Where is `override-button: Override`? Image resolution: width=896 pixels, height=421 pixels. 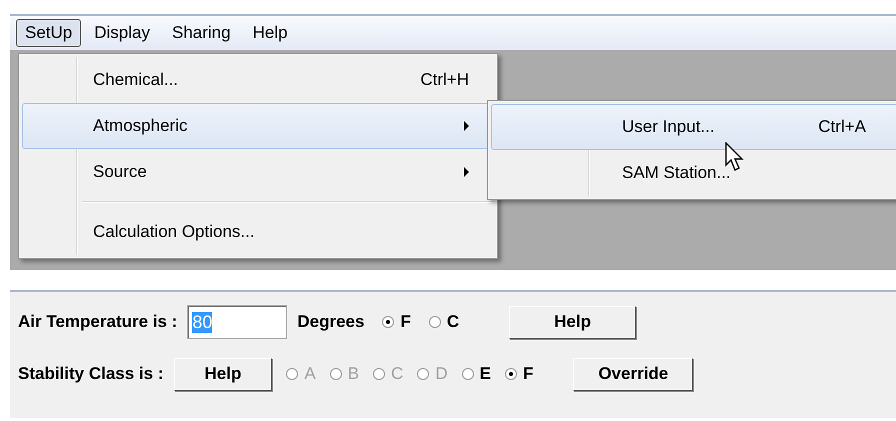
override-button: Override is located at coordinates (633, 374).